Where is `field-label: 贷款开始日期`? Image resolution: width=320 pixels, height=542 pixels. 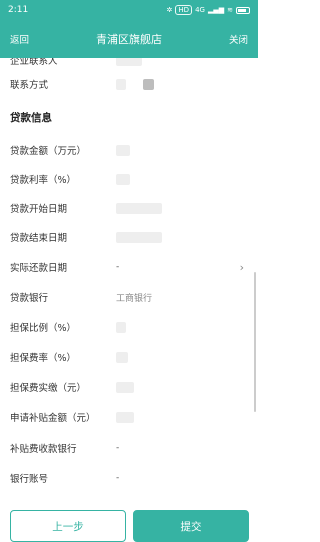 field-label: 贷款开始日期 is located at coordinates (39, 209).